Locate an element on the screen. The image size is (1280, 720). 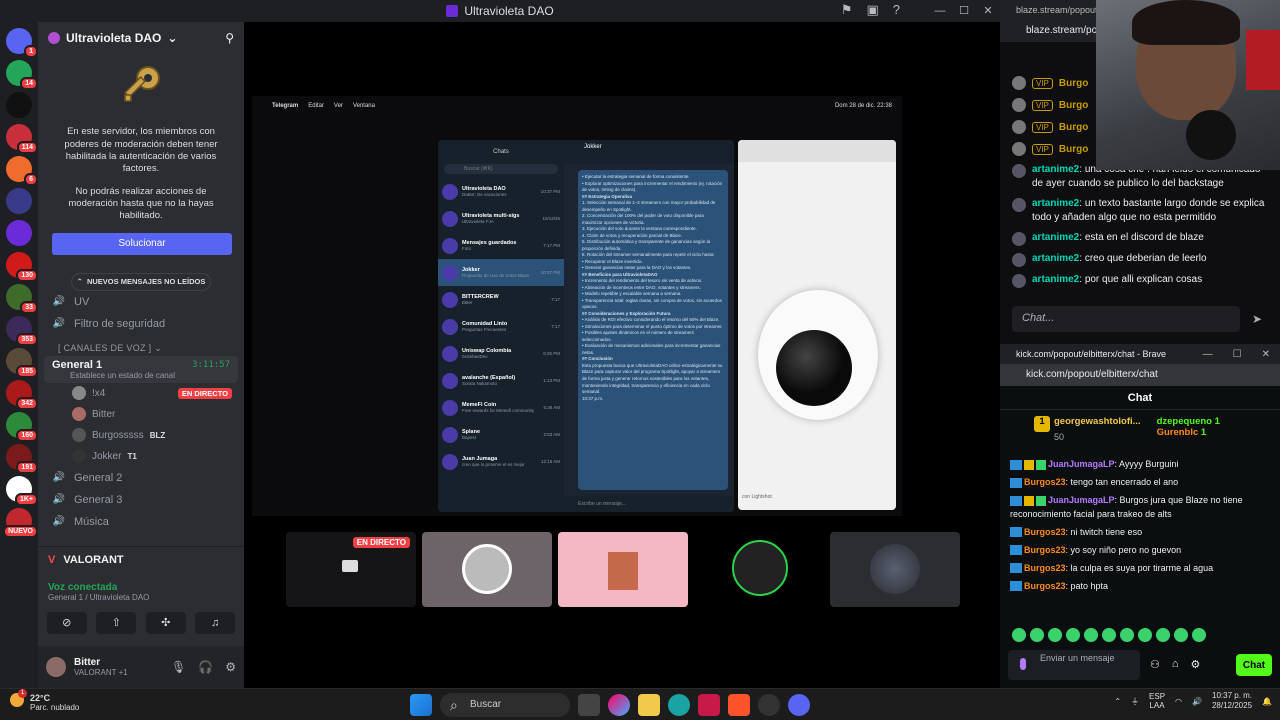
screen-icon: ▣ is located at coordinates (872, 10).